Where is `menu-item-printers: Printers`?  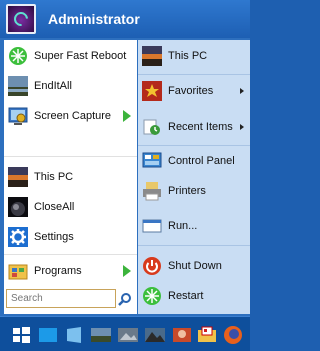
menu-item-printers: Printers is located at coordinates (194, 191).